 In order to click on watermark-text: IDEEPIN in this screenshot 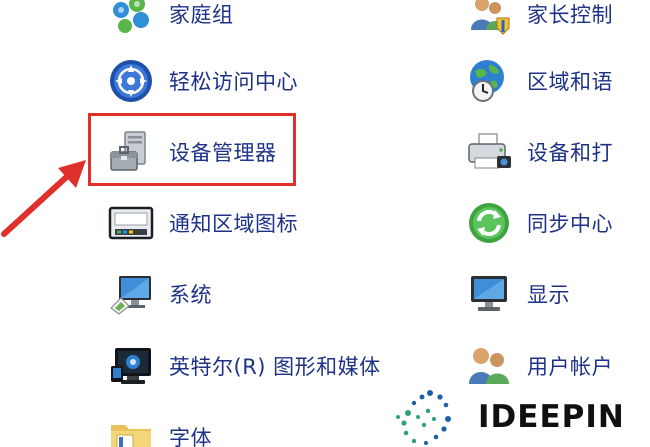, I will do `click(551, 417)`.